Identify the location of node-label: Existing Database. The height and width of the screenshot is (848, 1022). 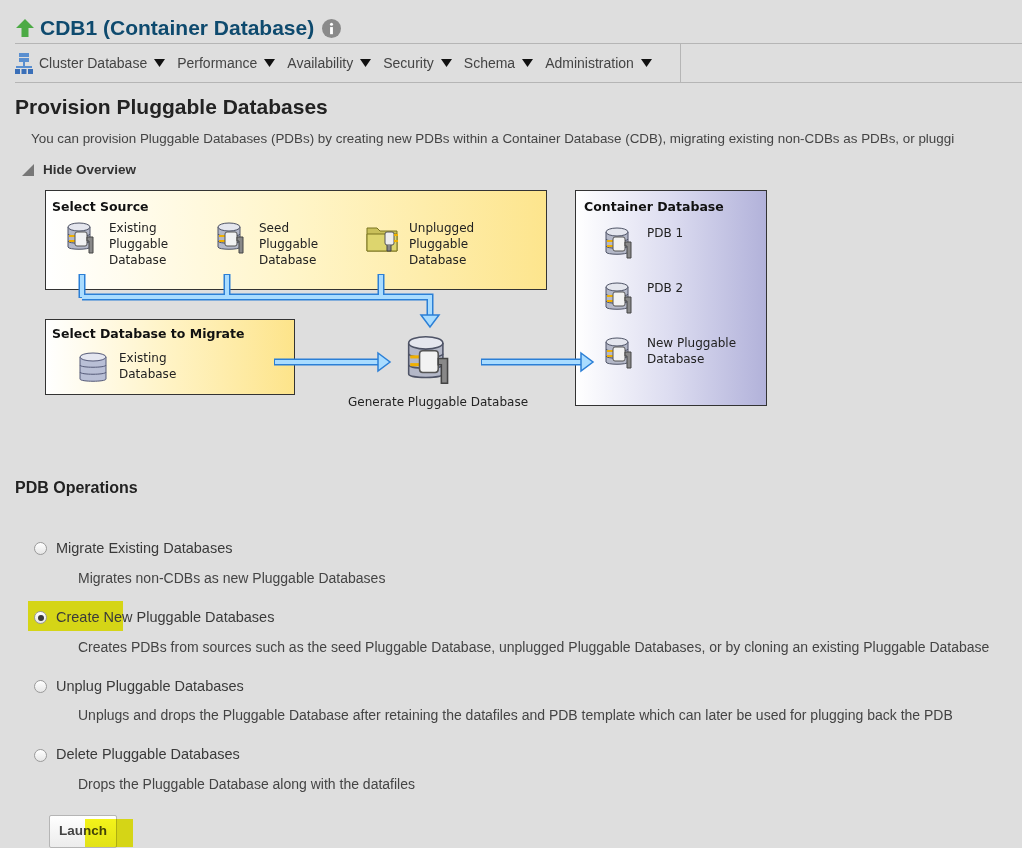
(148, 365).